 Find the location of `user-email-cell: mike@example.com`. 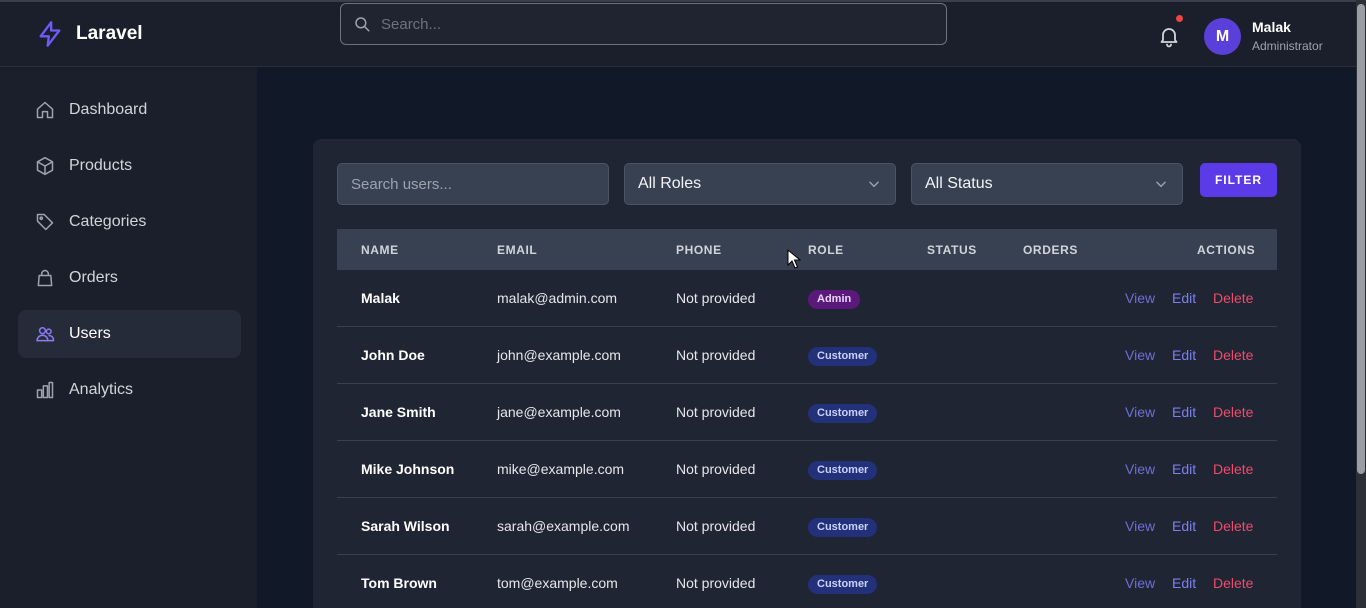

user-email-cell: mike@example.com is located at coordinates (561, 469).